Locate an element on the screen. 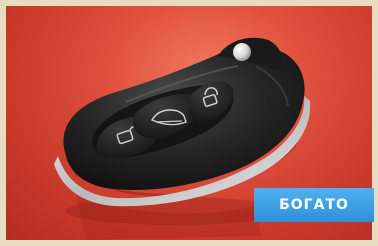 The width and height of the screenshot is (378, 246). badge-label: БОГАТО is located at coordinates (314, 205).